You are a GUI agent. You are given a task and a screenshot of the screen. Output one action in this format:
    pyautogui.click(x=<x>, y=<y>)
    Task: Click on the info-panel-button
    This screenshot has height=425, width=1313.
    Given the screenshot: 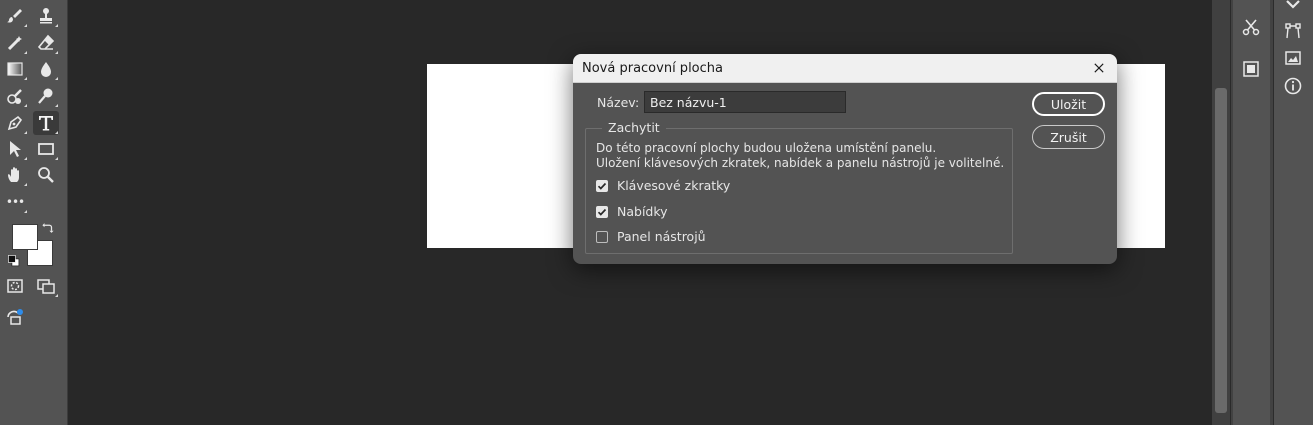 What is the action you would take?
    pyautogui.click(x=1293, y=86)
    